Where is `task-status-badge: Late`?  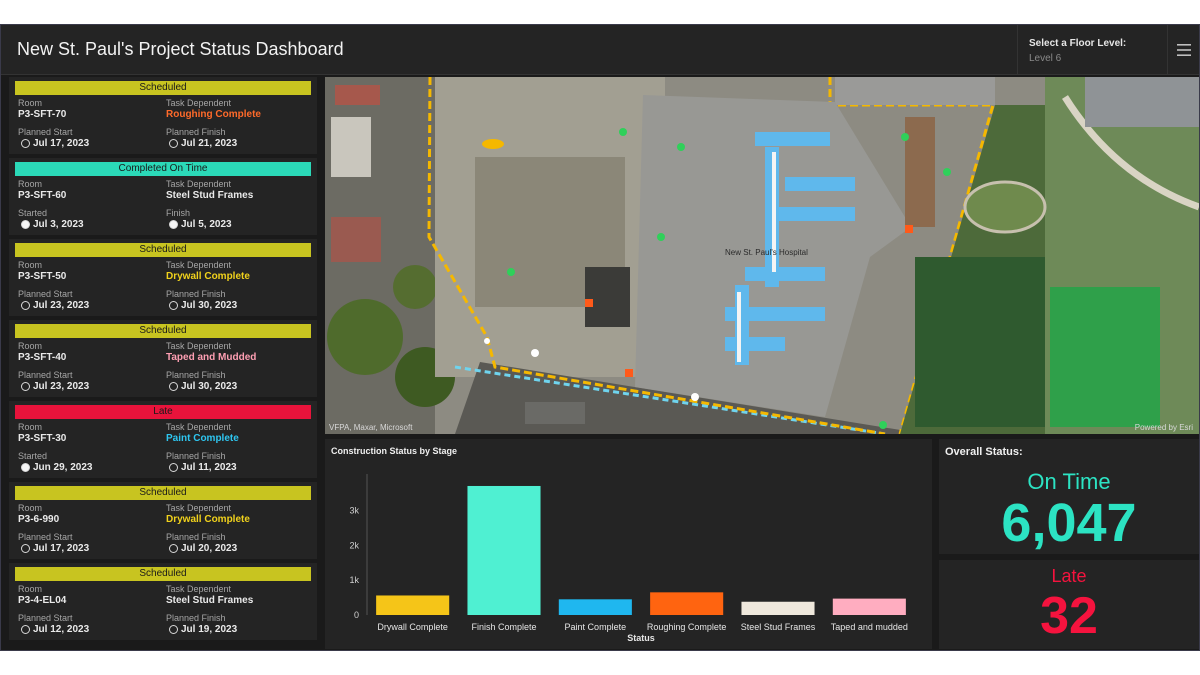 task-status-badge: Late is located at coordinates (163, 412).